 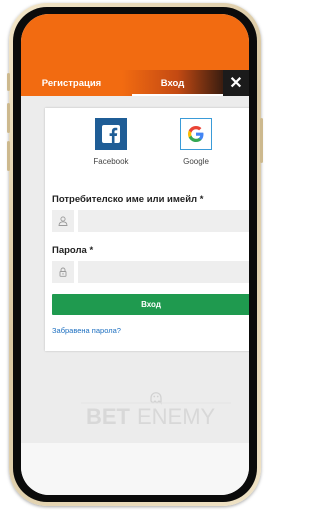 What do you see at coordinates (163, 272) in the screenshot?
I see `password-input` at bounding box center [163, 272].